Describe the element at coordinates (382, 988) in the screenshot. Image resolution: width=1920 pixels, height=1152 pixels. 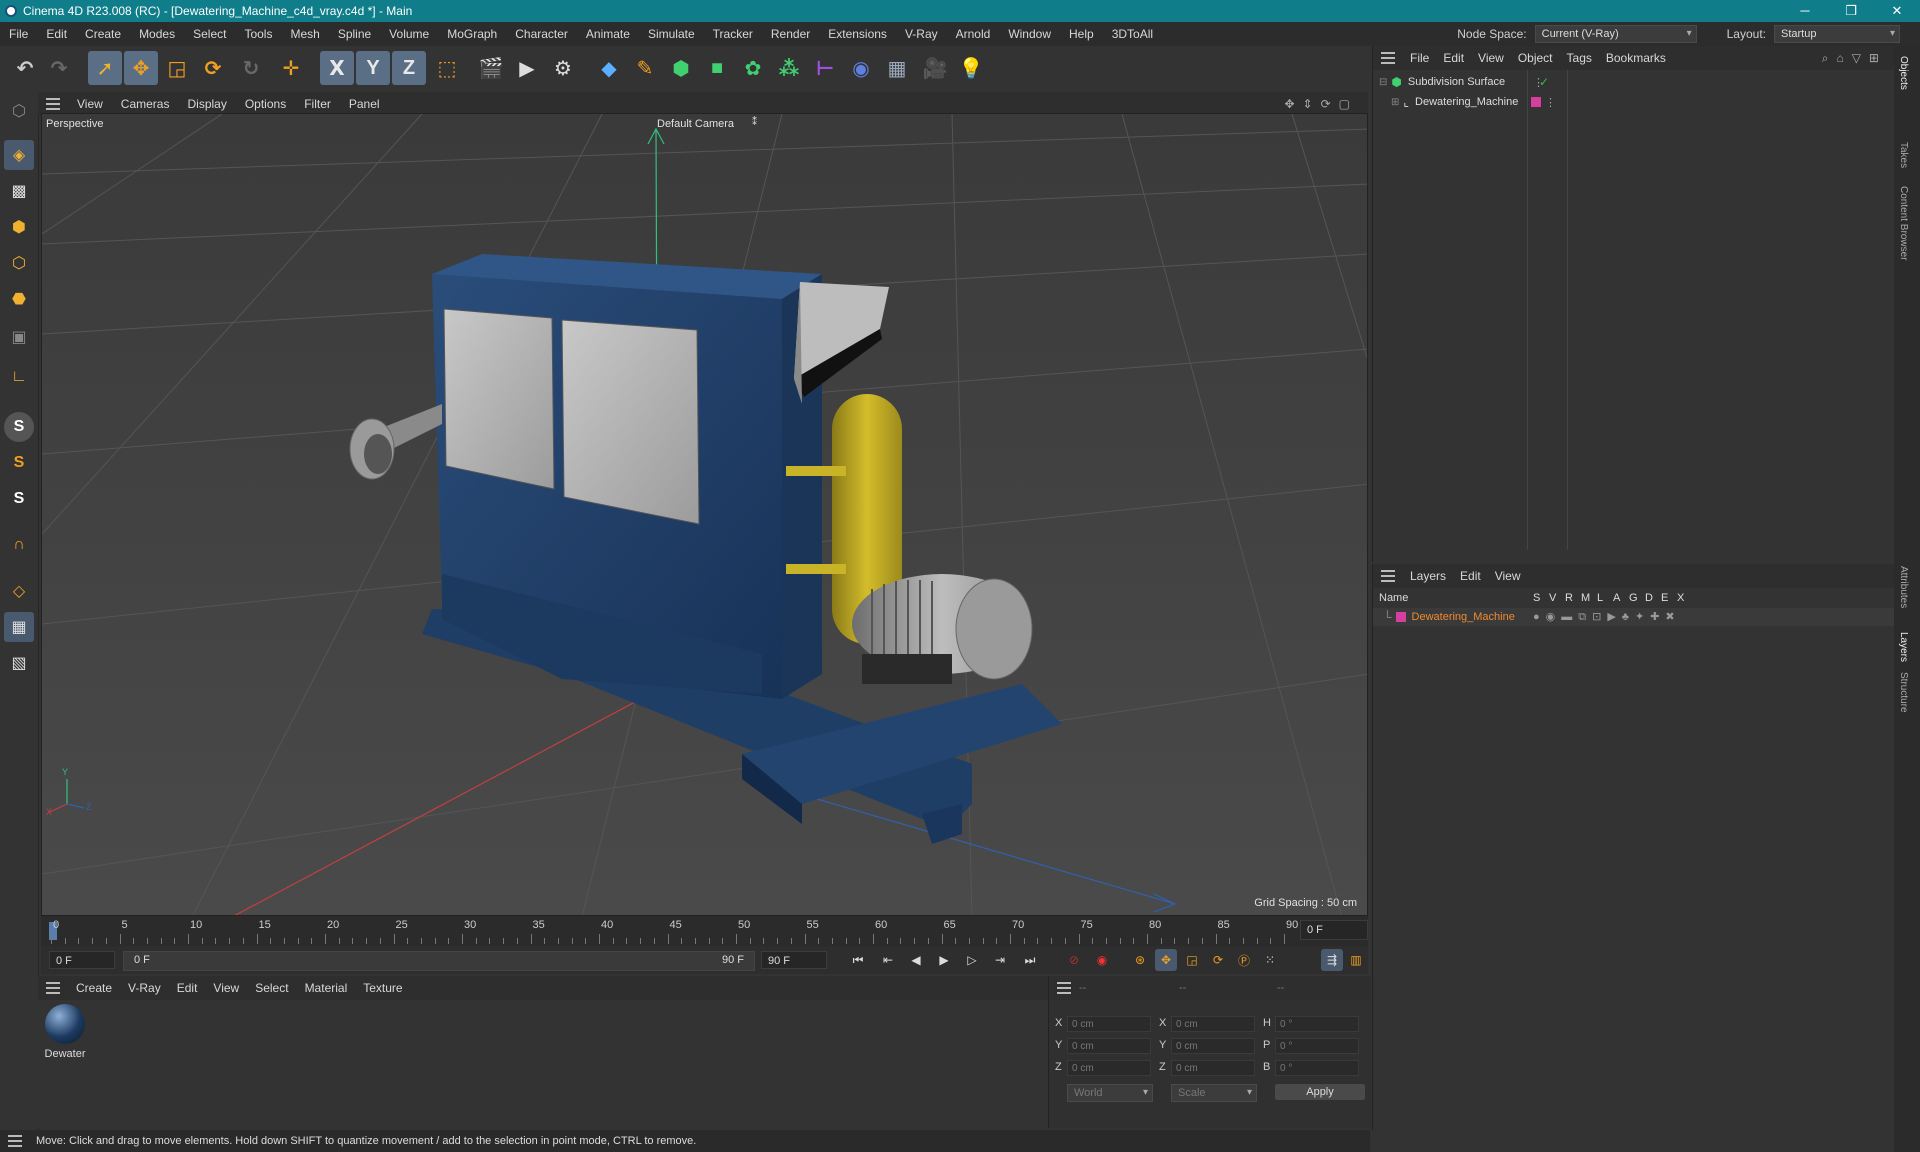
I see `material-menu-texture: Texture` at that location.